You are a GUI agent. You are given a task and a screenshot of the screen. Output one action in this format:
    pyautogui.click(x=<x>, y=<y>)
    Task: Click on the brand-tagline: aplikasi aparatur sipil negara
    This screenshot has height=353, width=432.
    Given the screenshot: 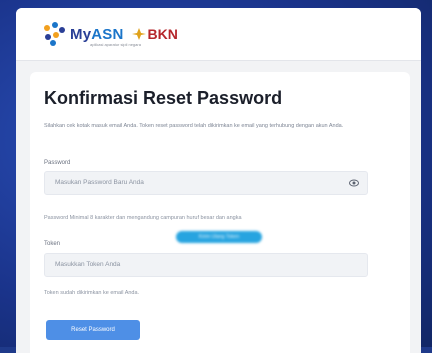 What is the action you would take?
    pyautogui.click(x=115, y=44)
    